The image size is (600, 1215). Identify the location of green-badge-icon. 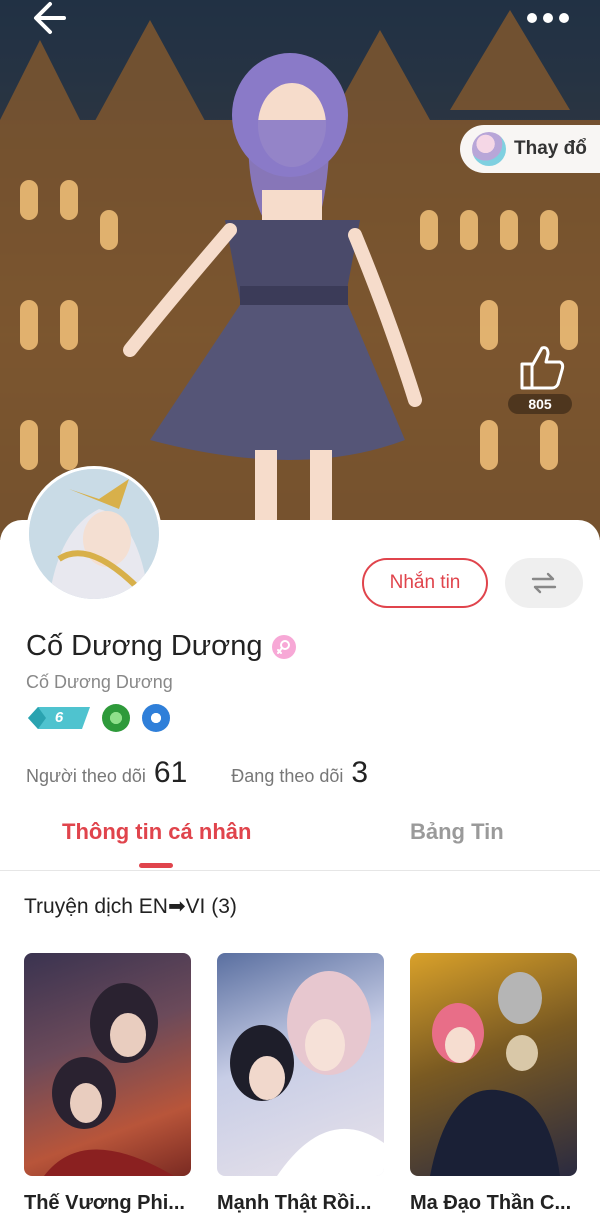
(116, 718).